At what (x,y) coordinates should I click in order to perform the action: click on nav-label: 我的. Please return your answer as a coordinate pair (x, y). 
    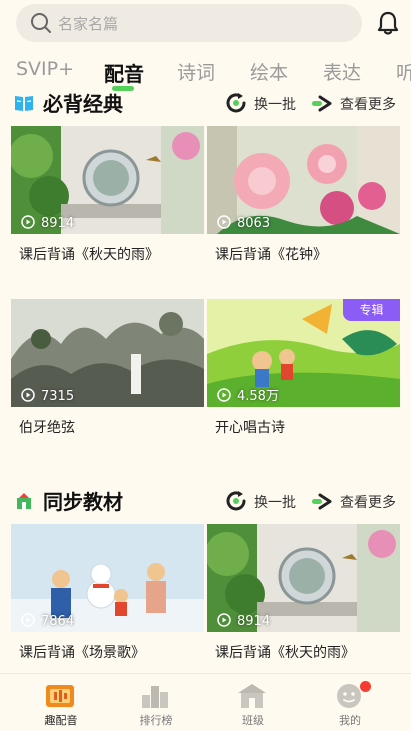
    Looking at the image, I should click on (350, 720).